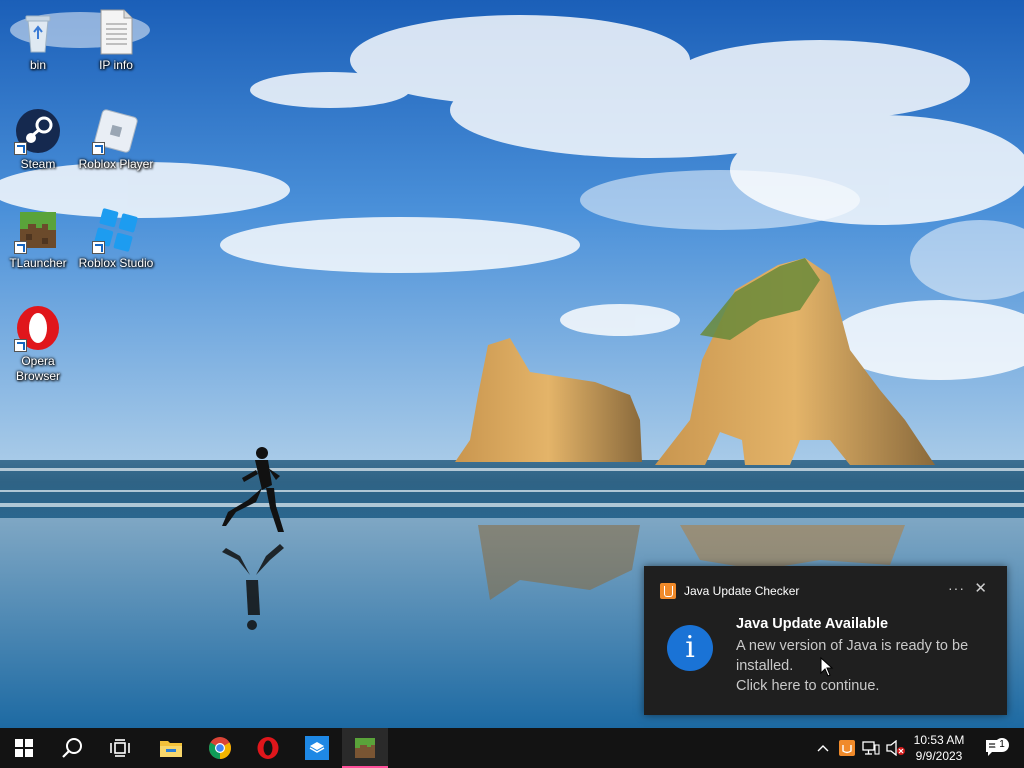 The image size is (1024, 768). Describe the element at coordinates (812, 624) in the screenshot. I see `toast-title: Java Update Available` at that location.